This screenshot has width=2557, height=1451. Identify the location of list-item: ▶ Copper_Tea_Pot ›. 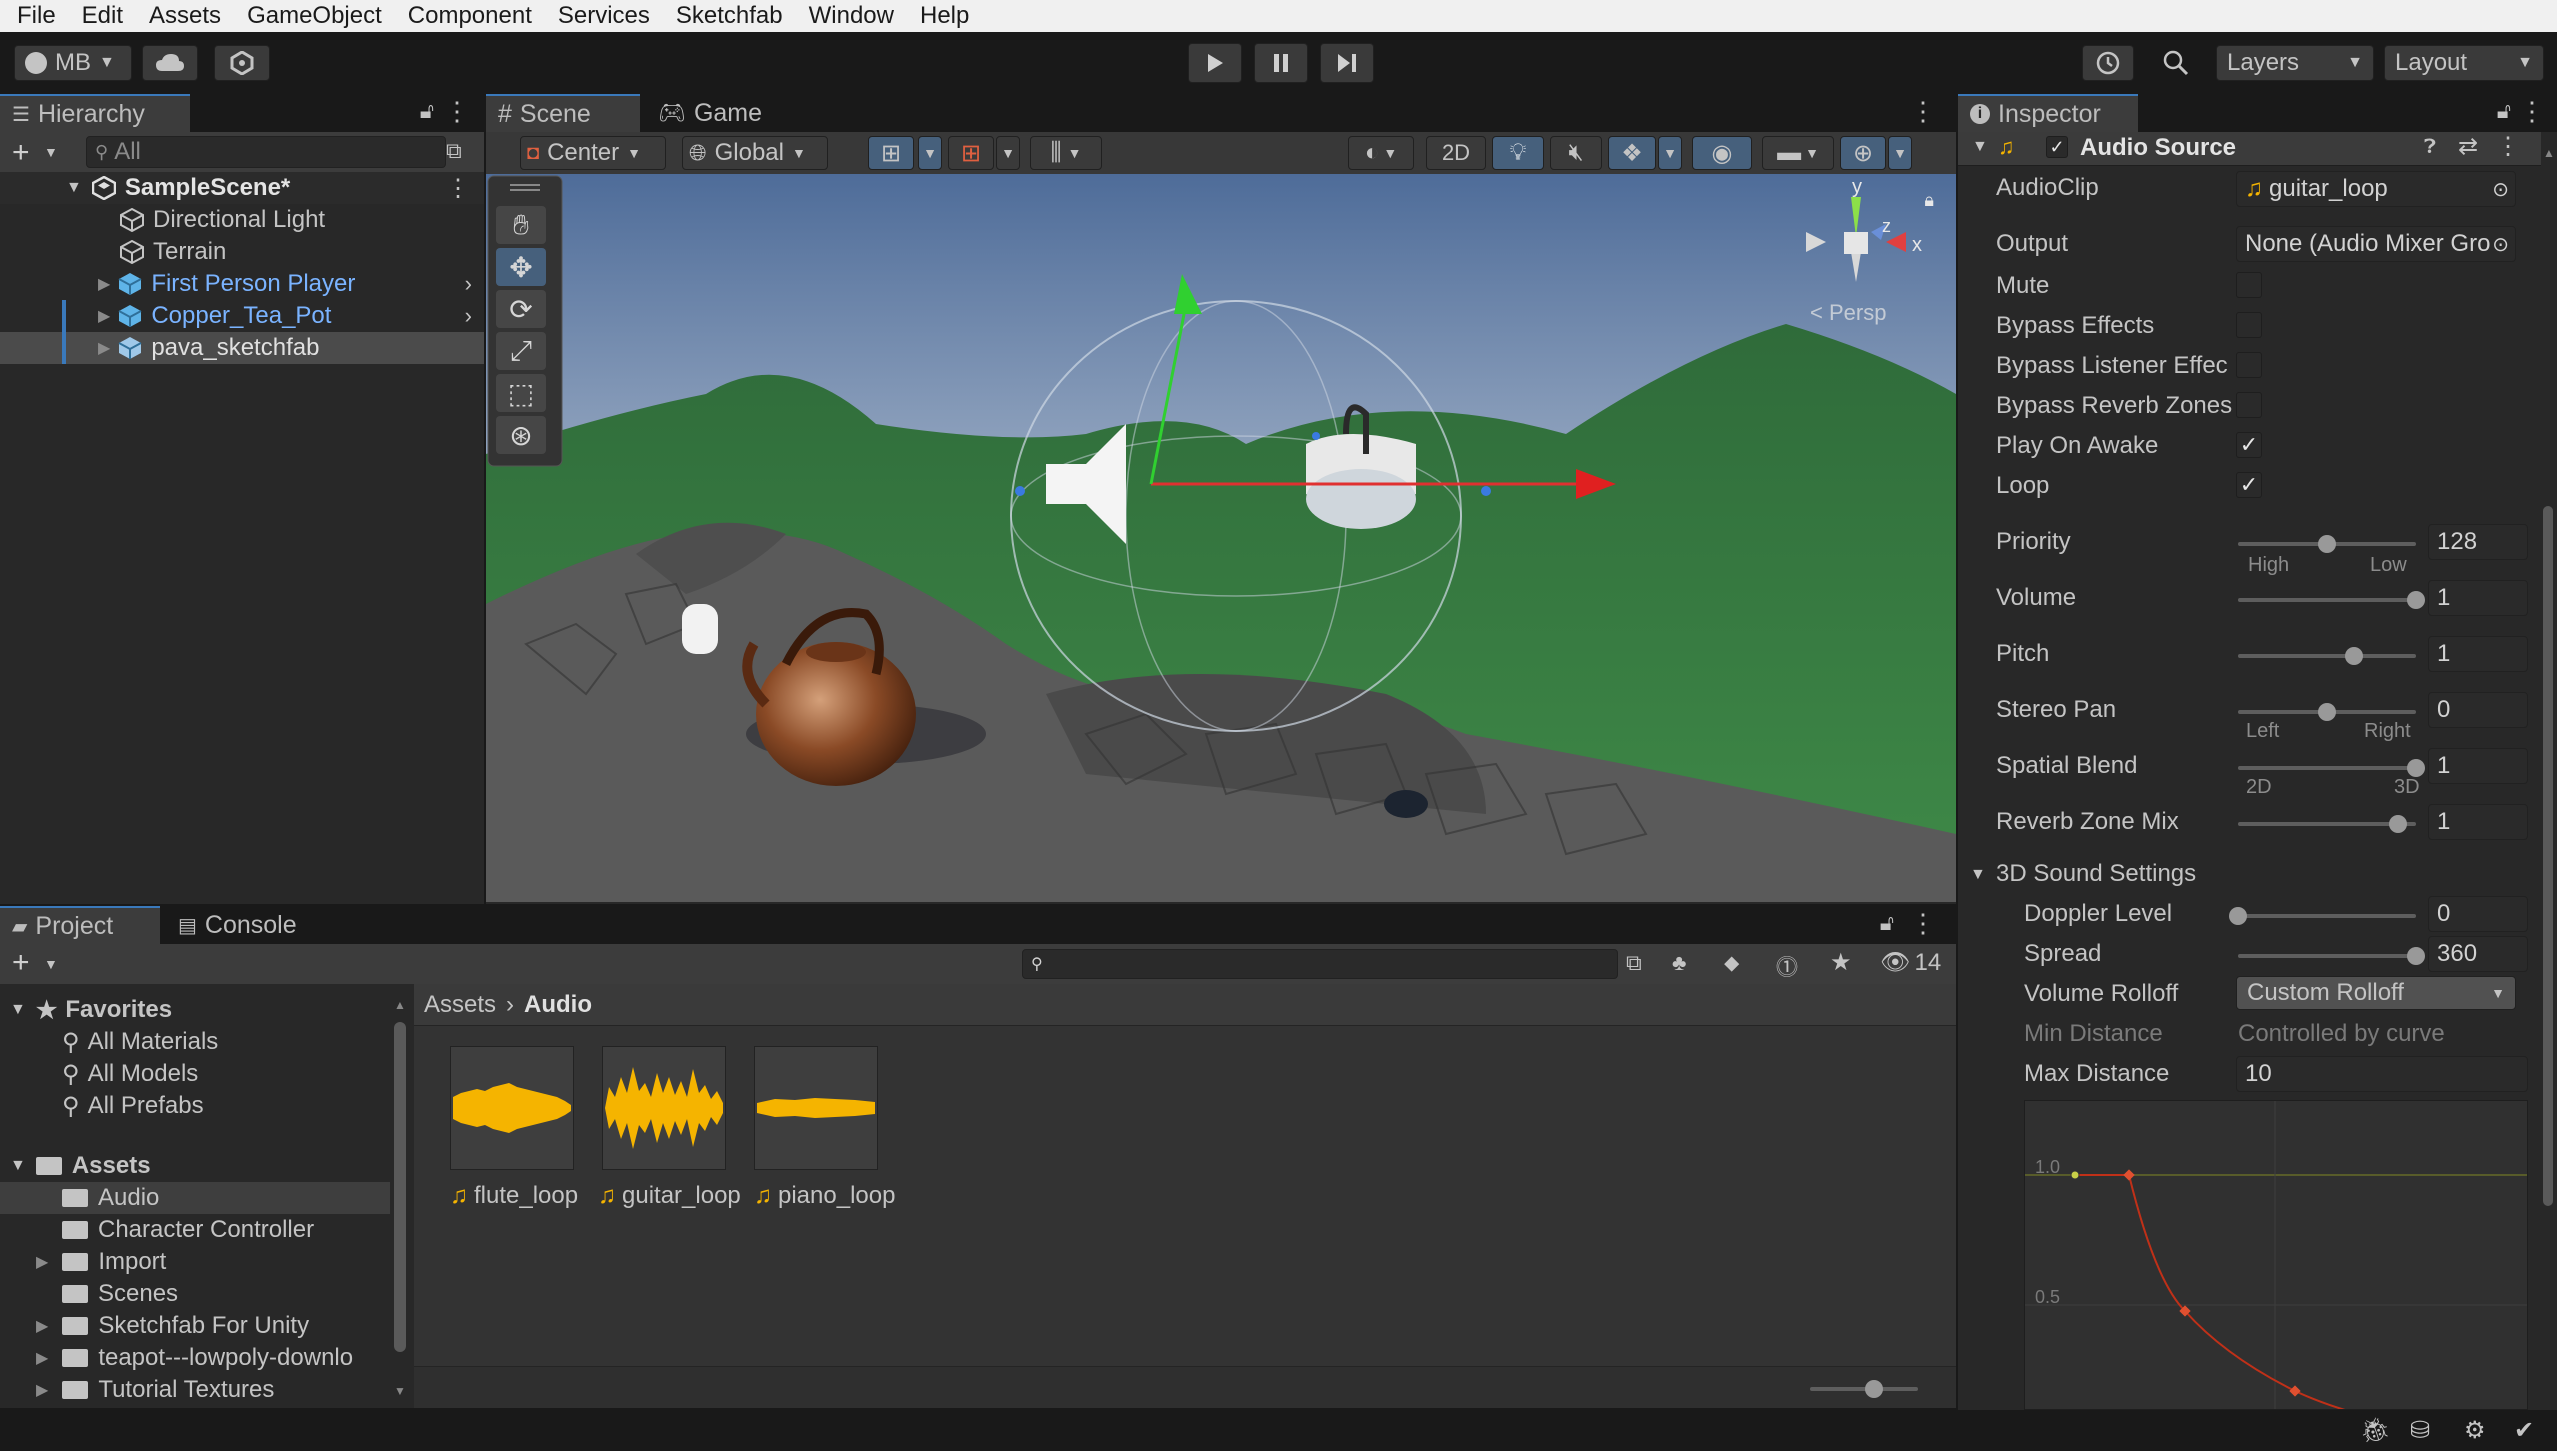
(242, 316).